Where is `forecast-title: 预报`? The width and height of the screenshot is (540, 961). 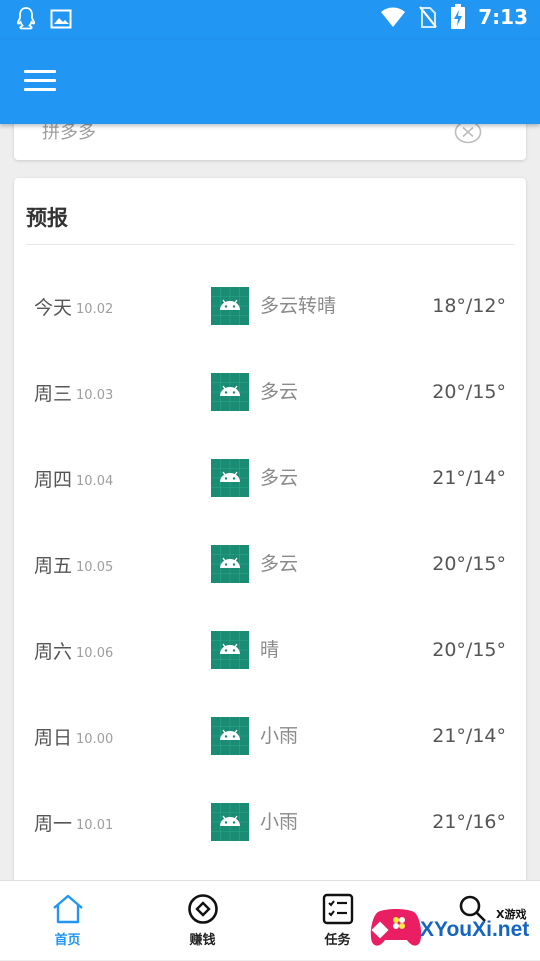
forecast-title: 预报 is located at coordinates (47, 218).